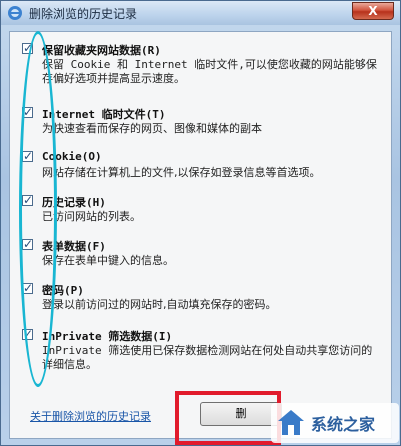  Describe the element at coordinates (38, 209) in the screenshot. I see `highlight-oval-annotation` at that location.